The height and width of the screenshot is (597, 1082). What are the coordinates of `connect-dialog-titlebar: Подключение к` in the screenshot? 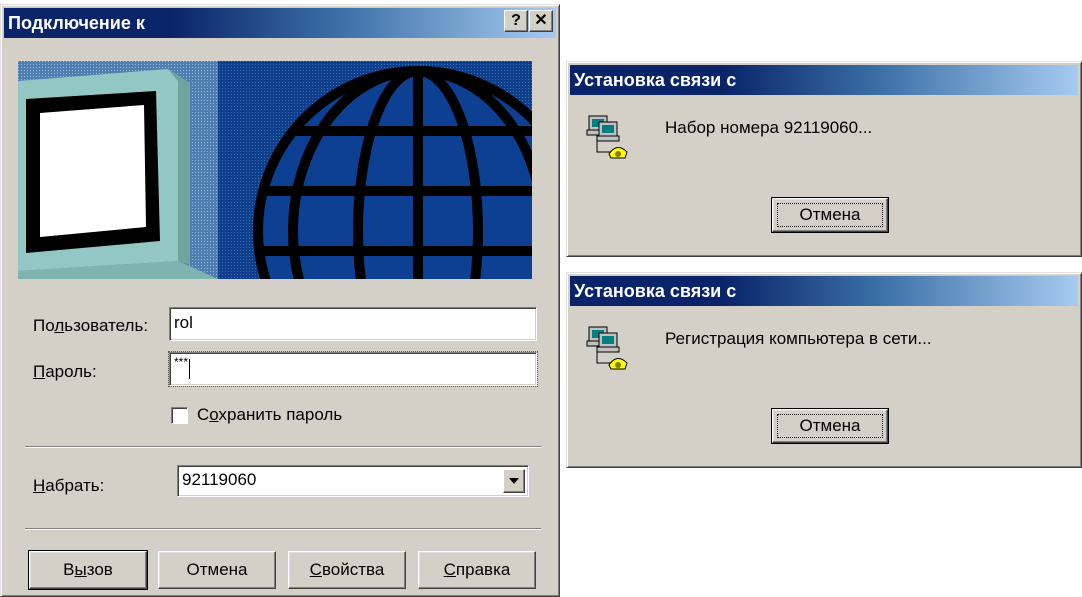 It's located at (280, 23).